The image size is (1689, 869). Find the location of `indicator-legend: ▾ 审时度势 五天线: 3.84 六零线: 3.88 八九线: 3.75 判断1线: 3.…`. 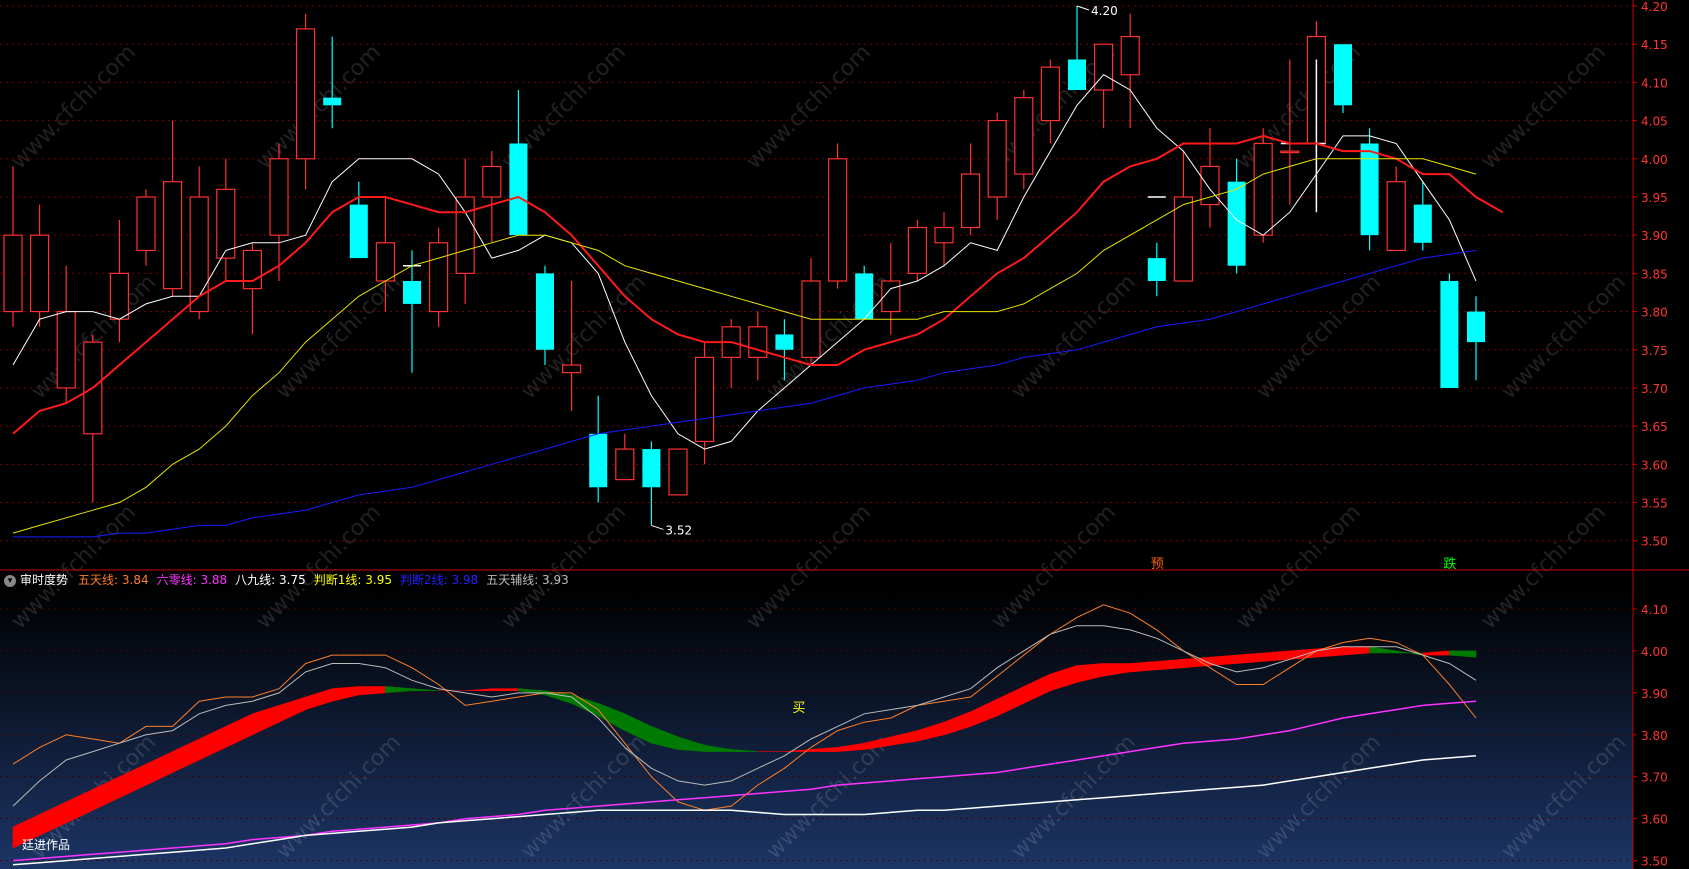

indicator-legend: ▾ 审时度势 五天线: 3.84 六零线: 3.88 八九线: 3.75 判断1线: 3.… is located at coordinates (815, 580).